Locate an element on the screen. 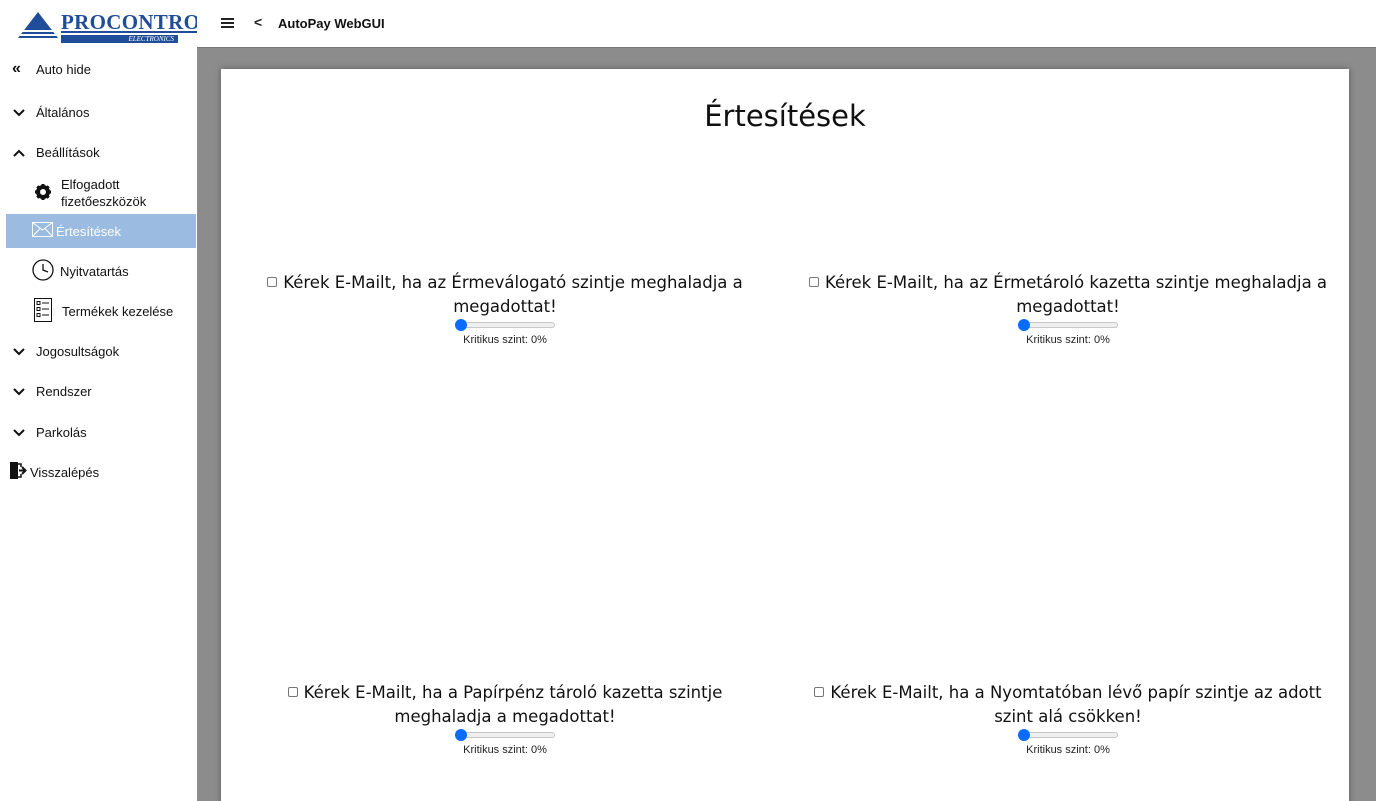  chevron-up-icon is located at coordinates (19, 152).